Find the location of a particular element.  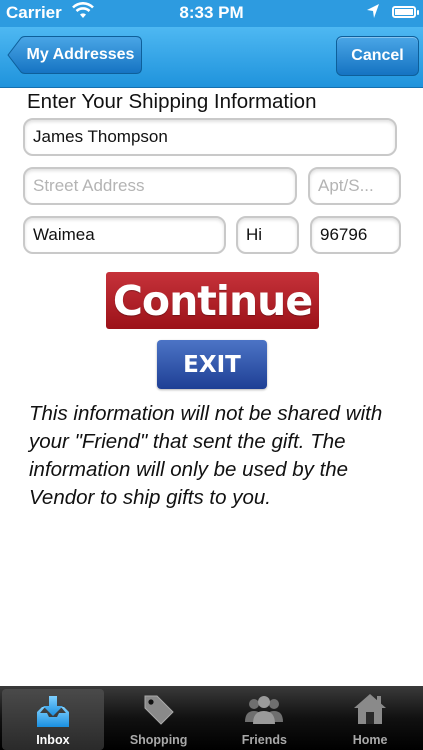

tab-bar: Inbox Shopping Friends Home is located at coordinates (211, 718).